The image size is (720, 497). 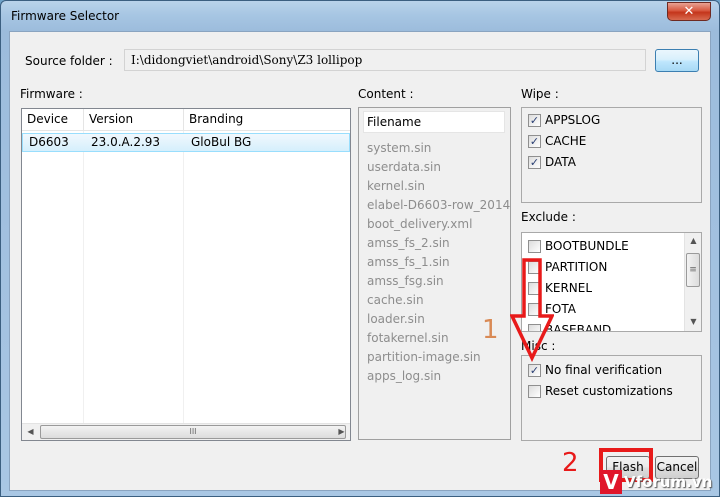 What do you see at coordinates (385, 60) in the screenshot?
I see `source-folder-field: I:\didongviet\android\Sony\Z3 lollipop` at bounding box center [385, 60].